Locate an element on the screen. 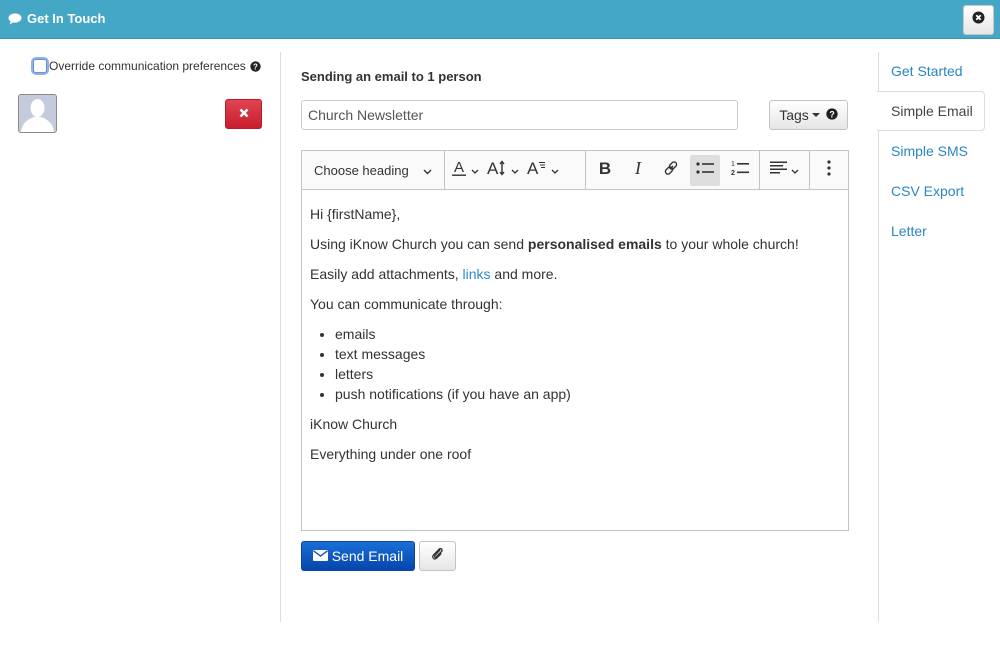  person-silhouette-icon is located at coordinates (37, 113).